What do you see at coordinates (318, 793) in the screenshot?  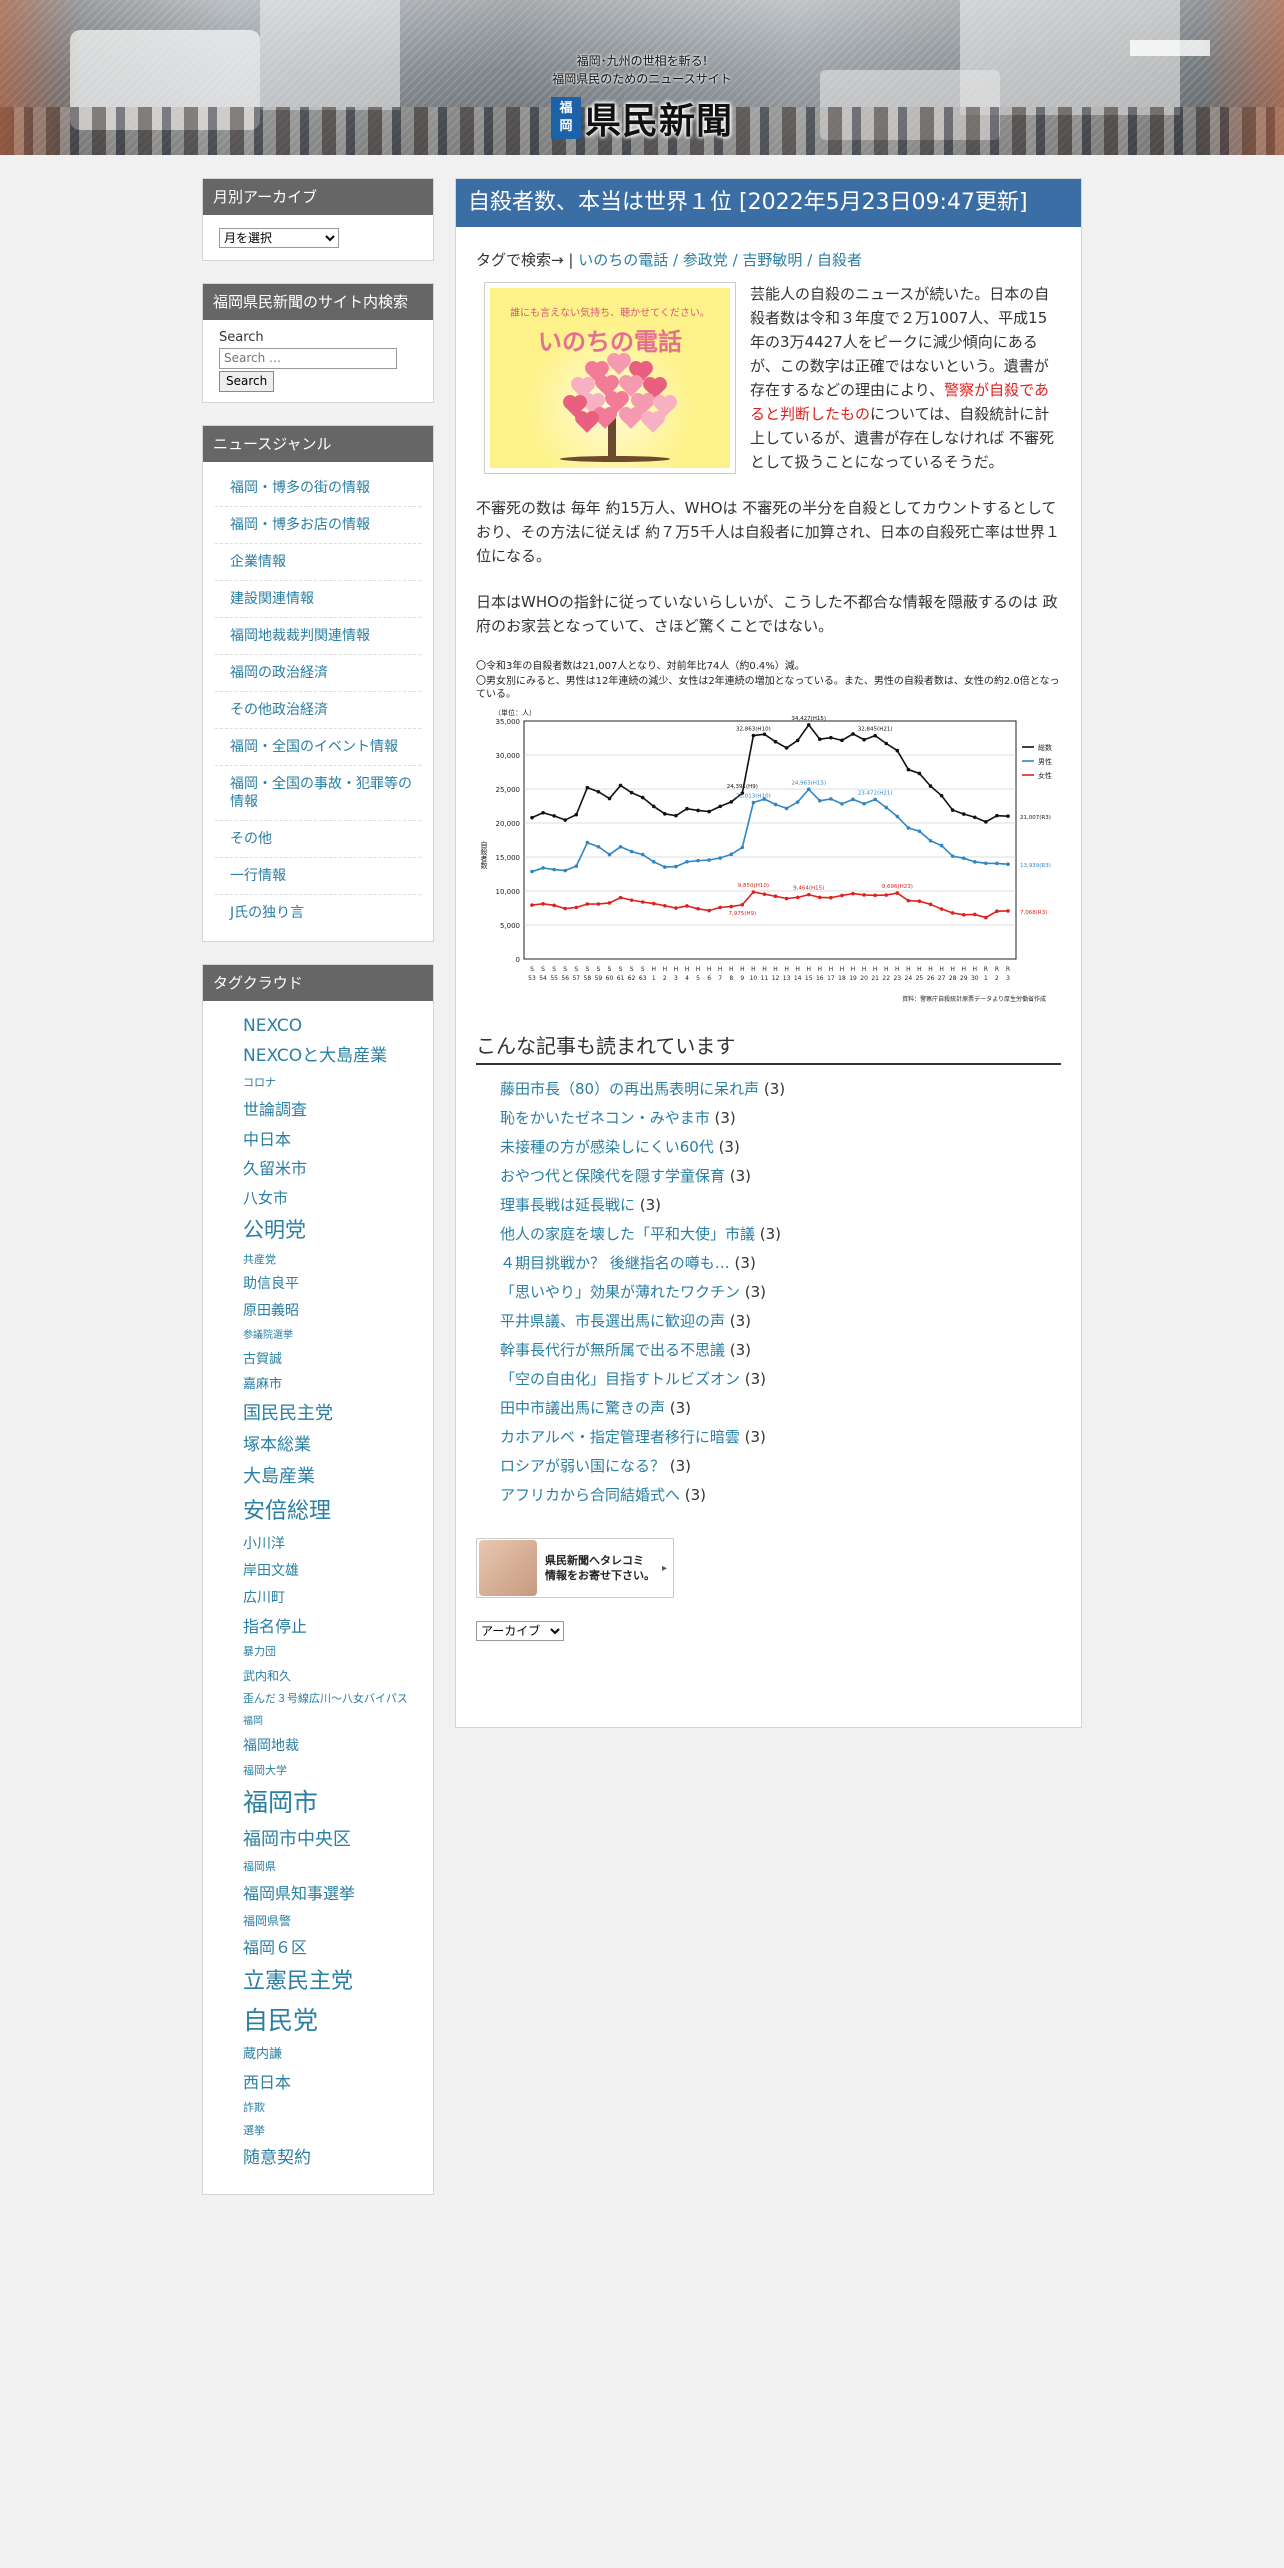 I see `genre-item: 福岡・全国の事故・犯罪等の情報` at bounding box center [318, 793].